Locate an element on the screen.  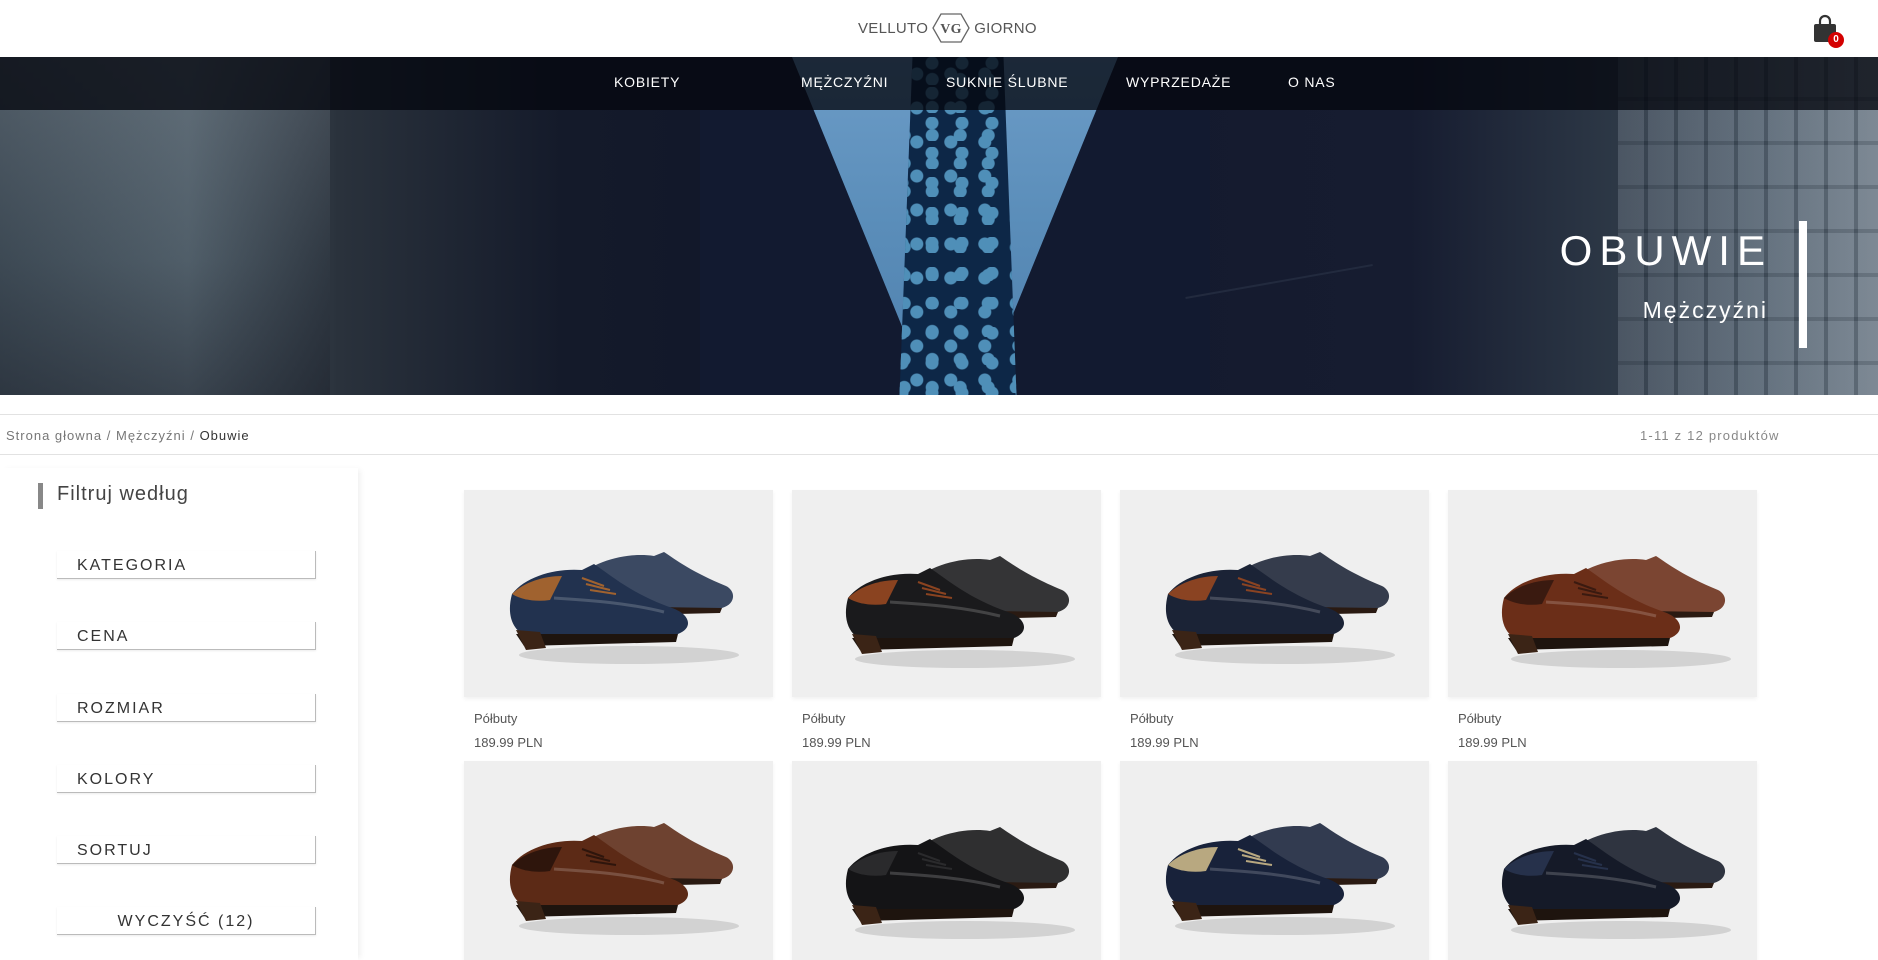
hero-pocket is located at coordinates (1285, 315).